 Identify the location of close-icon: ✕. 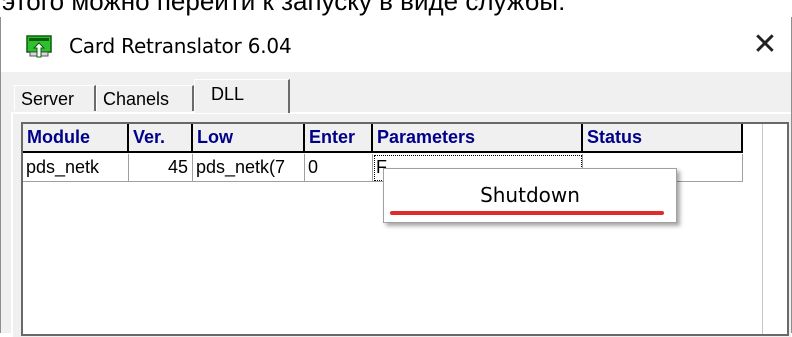
(765, 45).